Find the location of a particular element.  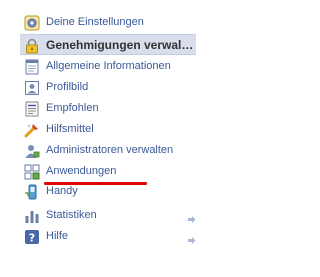

menu-item-label: Hilfsmittel is located at coordinates (70, 129).